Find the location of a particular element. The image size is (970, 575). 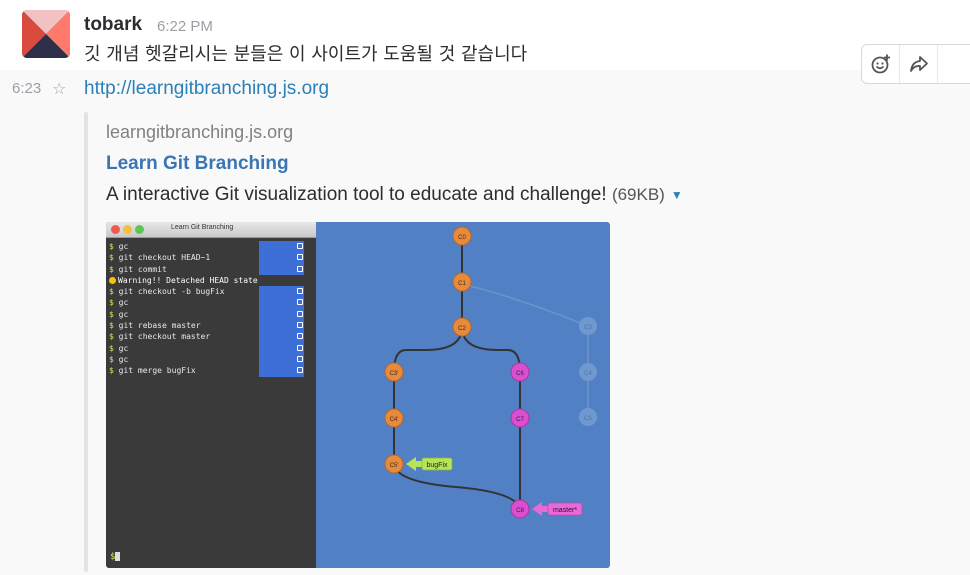

commit-c8: C8 is located at coordinates (520, 509).